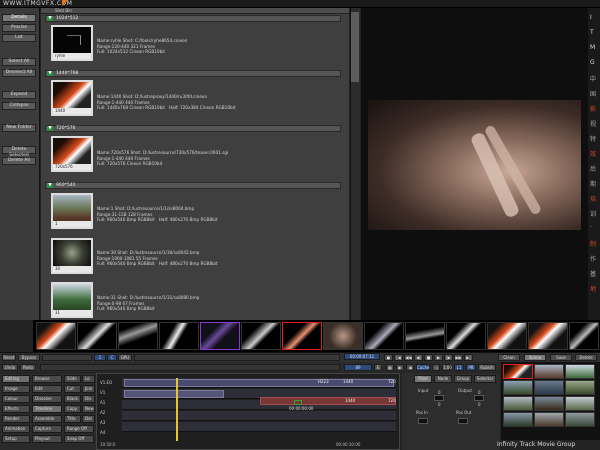 The height and width of the screenshot is (450, 600). Describe the element at coordinates (19, 62) in the screenshot. I see `select-all-button: Select All` at that location.